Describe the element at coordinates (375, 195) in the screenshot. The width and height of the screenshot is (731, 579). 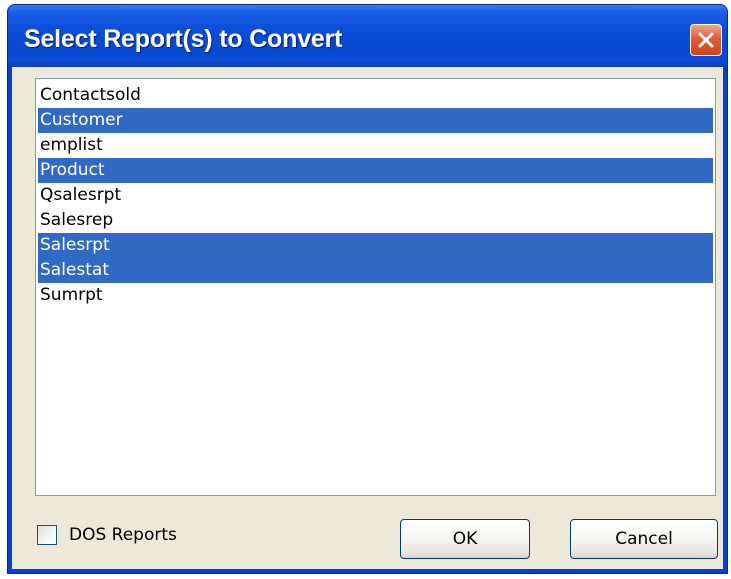
I see `report-list-item: Qsalesrpt` at that location.